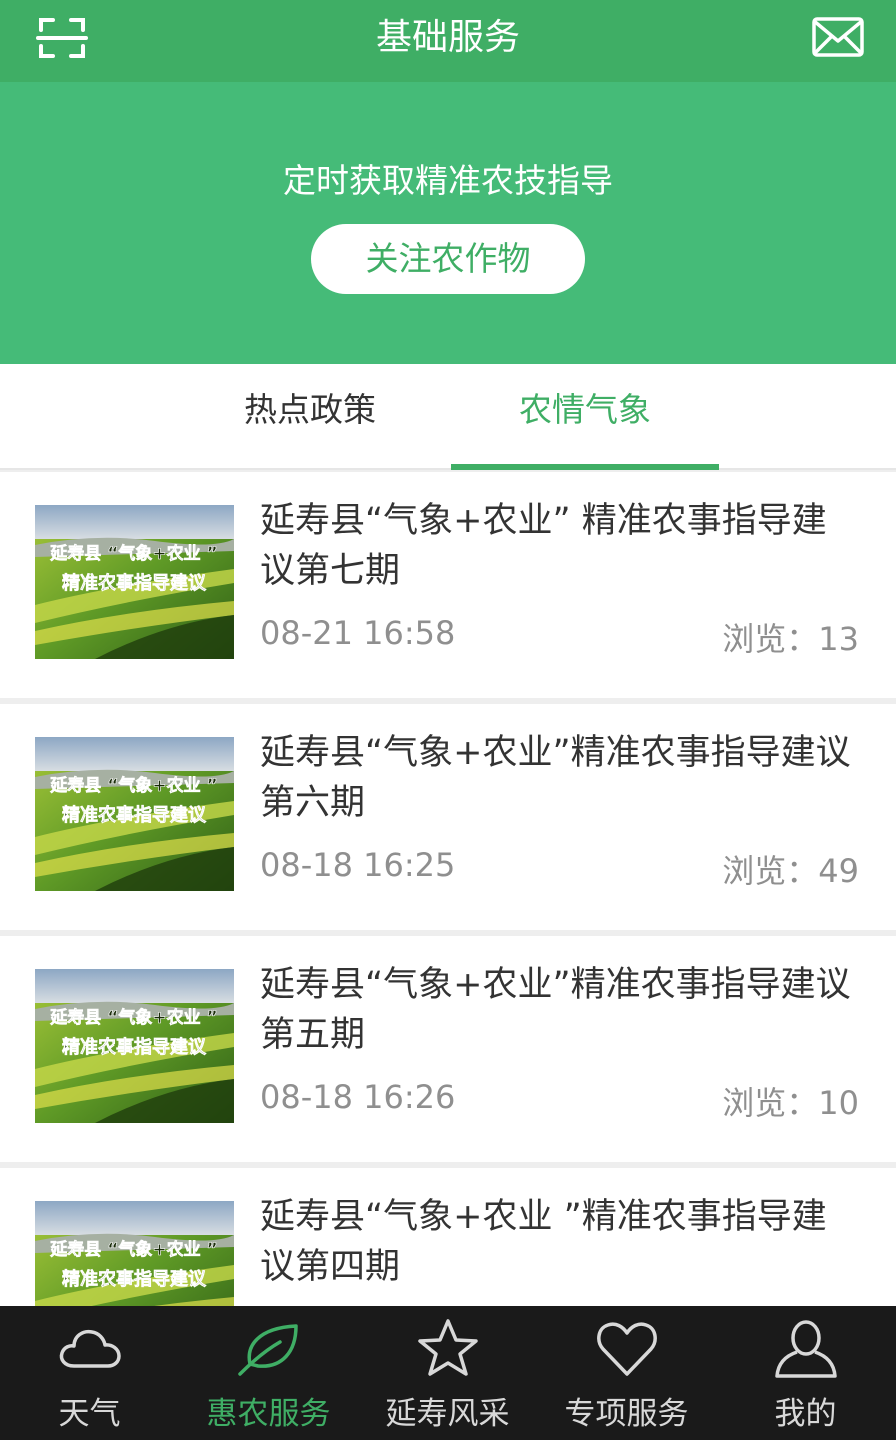  I want to click on nav-label: 天气, so click(89, 1414).